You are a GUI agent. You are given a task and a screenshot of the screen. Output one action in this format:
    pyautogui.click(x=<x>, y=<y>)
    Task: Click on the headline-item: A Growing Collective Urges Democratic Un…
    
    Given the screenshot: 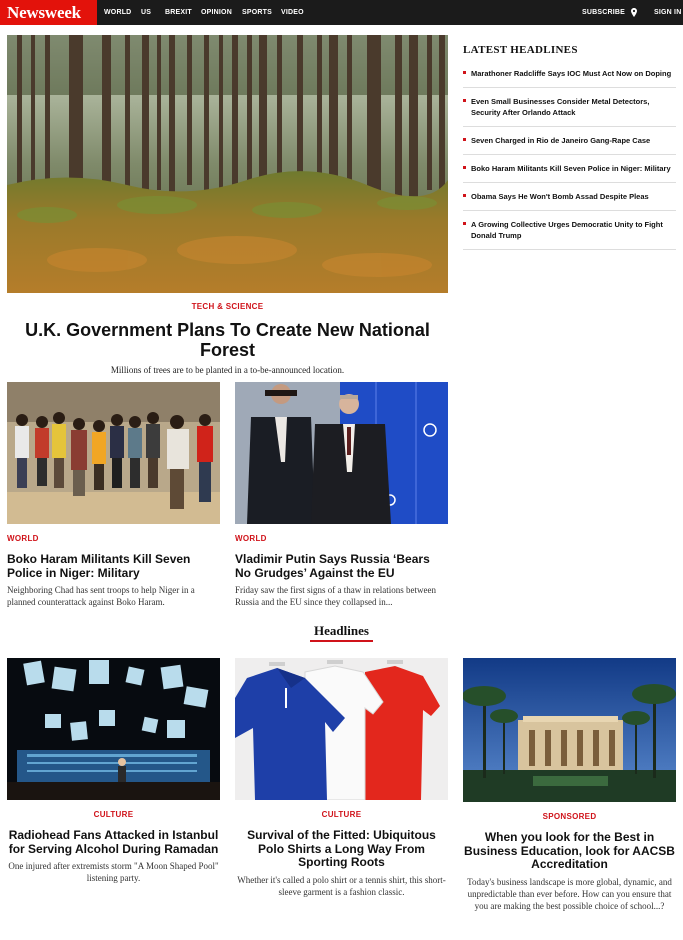 What is the action you would take?
    pyautogui.click(x=569, y=230)
    